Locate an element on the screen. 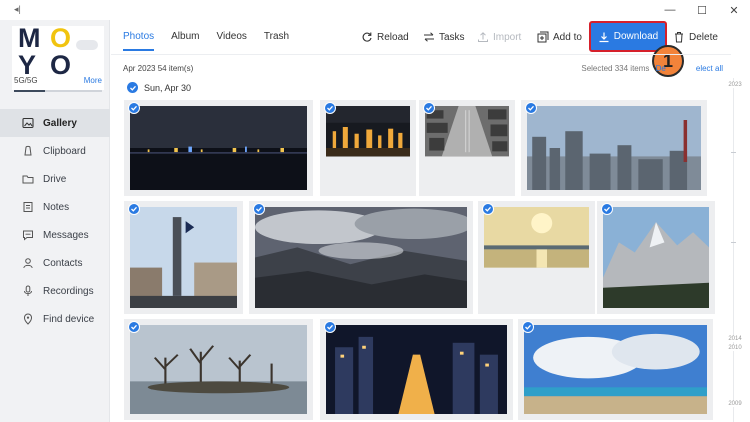  delete-label: Delete is located at coordinates (703, 37).